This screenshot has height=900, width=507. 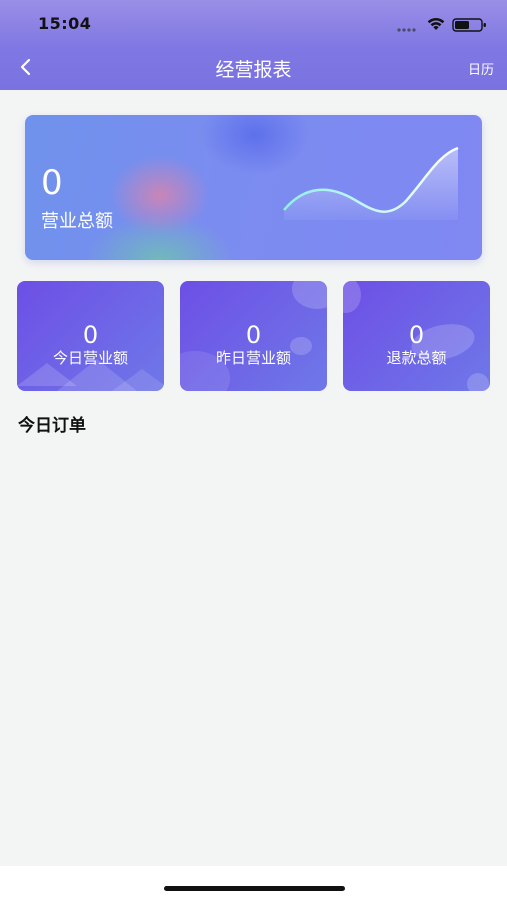 I want to click on today-revenue-value: 0, so click(x=90, y=335).